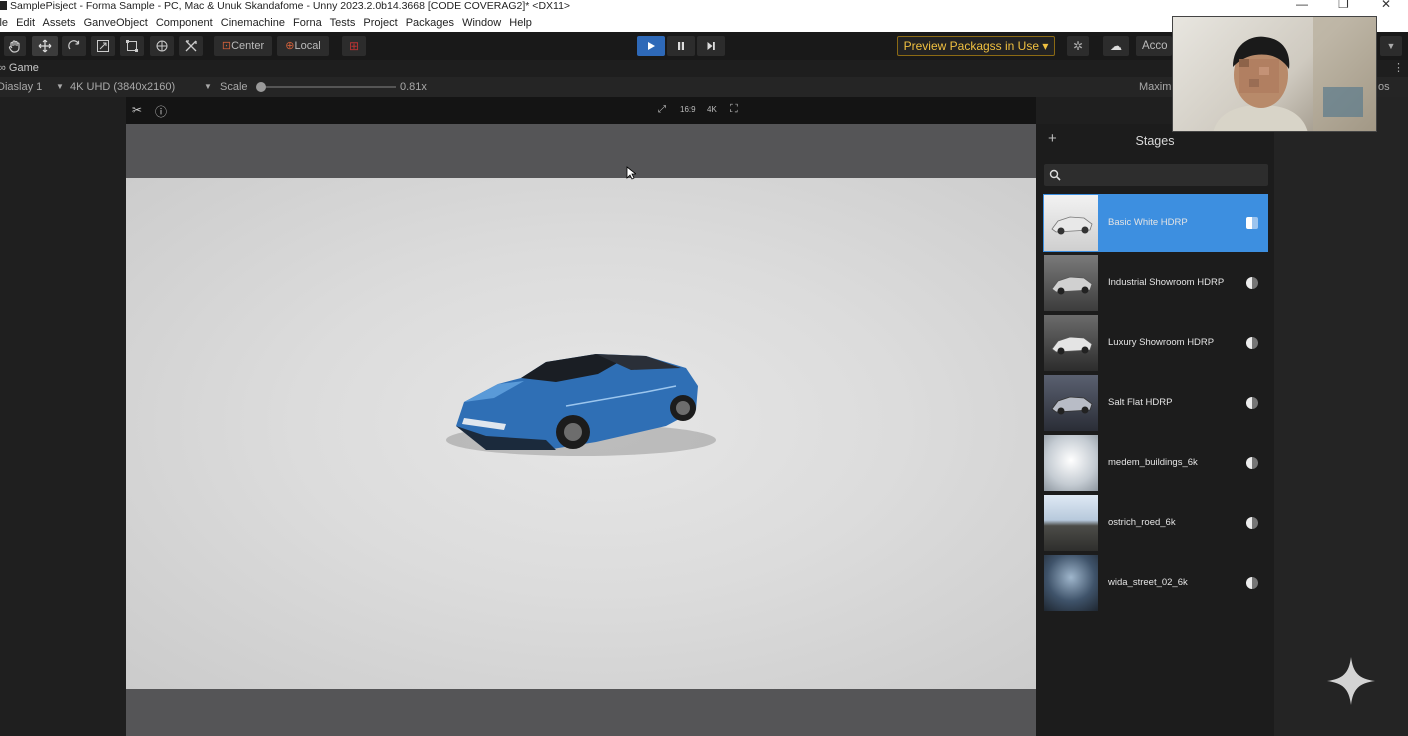 The width and height of the screenshot is (1408, 736). Describe the element at coordinates (1341, 416) in the screenshot. I see `inspector-area` at that location.